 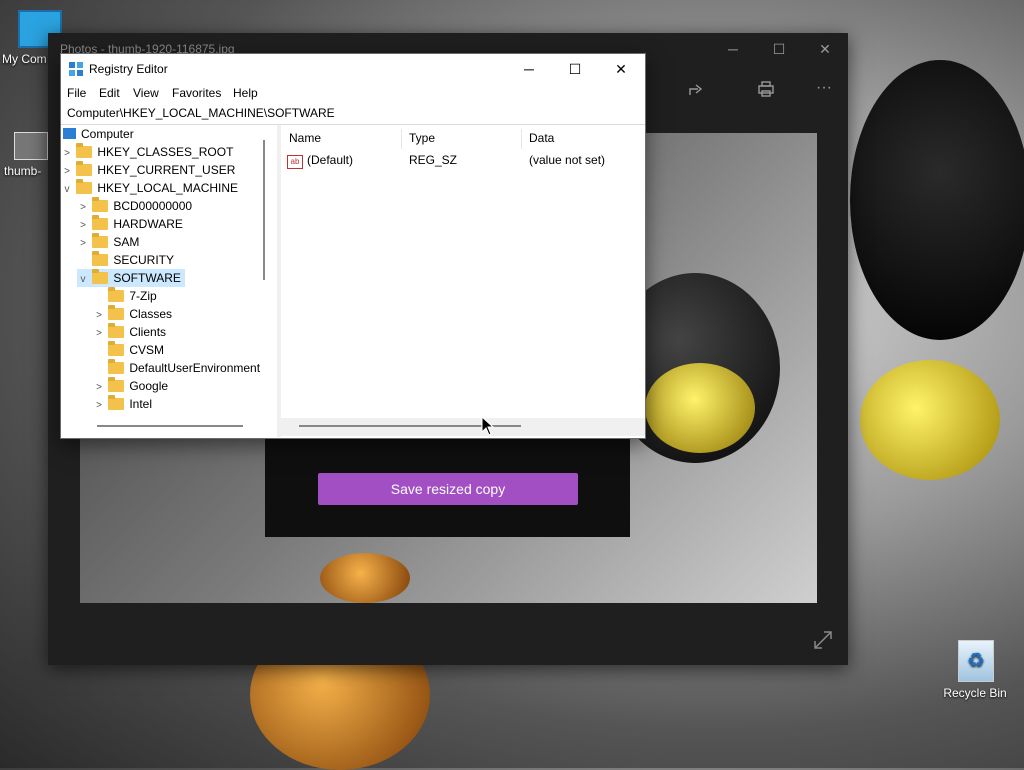 What do you see at coordinates (697, 91) in the screenshot?
I see `share-icon` at bounding box center [697, 91].